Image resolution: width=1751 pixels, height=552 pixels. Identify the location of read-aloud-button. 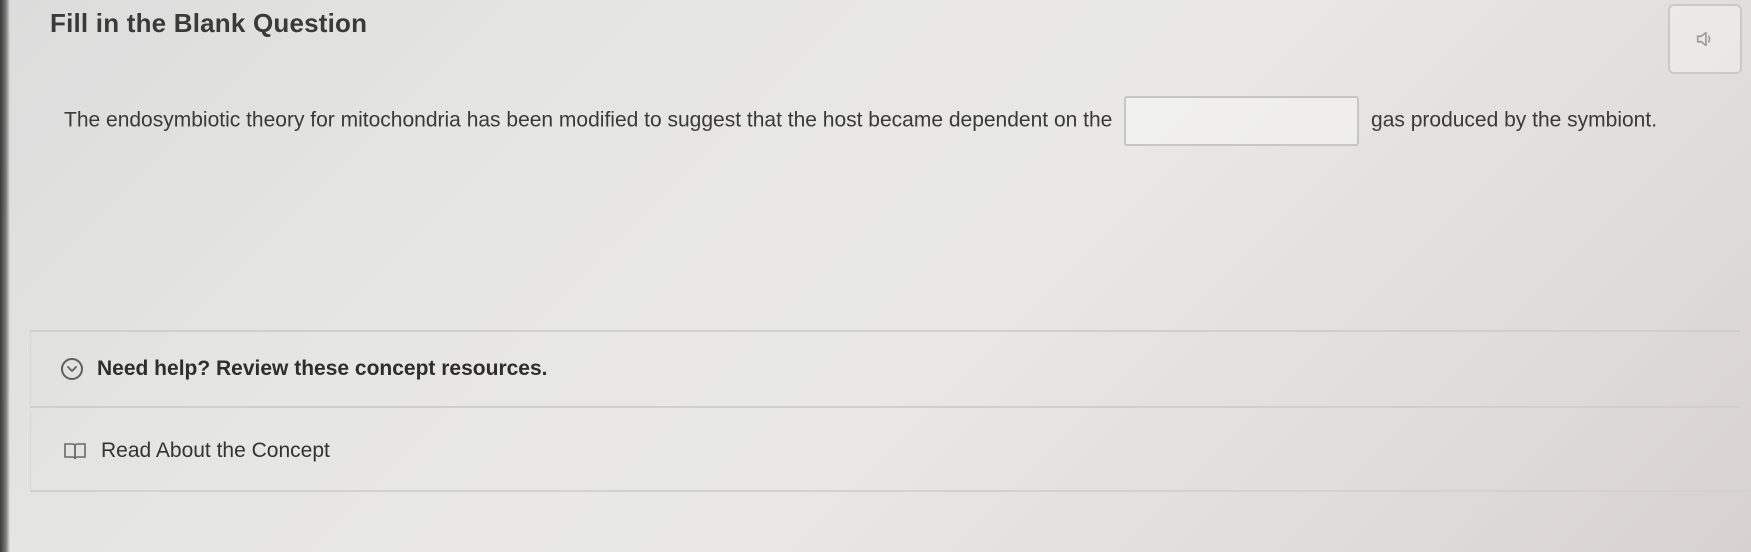
(1705, 39).